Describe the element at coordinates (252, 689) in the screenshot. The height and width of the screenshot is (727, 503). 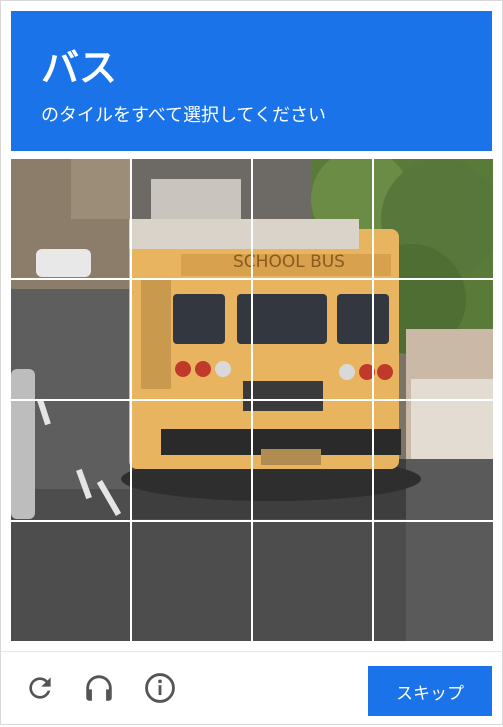
I see `captcha-footer: スキップ` at that location.